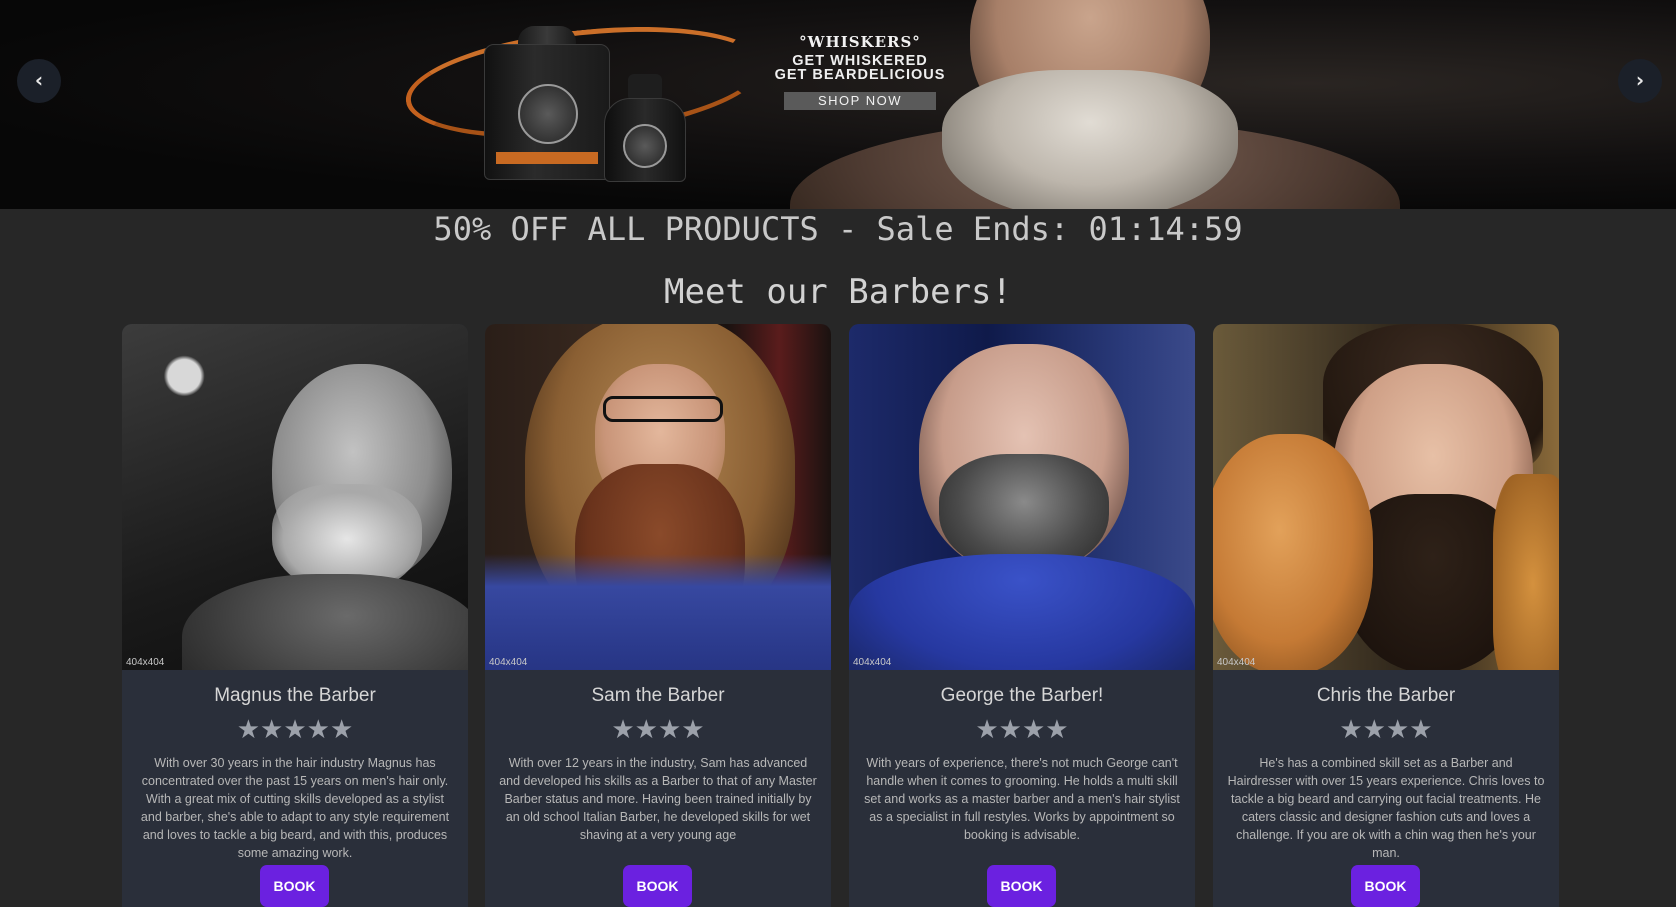 Image resolution: width=1676 pixels, height=907 pixels. Describe the element at coordinates (663, 409) in the screenshot. I see `glasses-graphic` at that location.